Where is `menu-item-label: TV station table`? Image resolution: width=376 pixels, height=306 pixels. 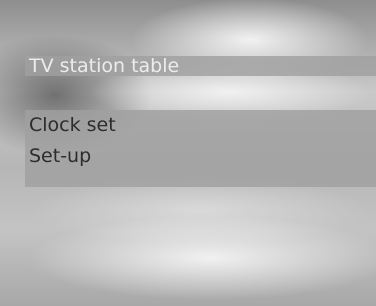
menu-item-label: TV station table is located at coordinates (104, 66).